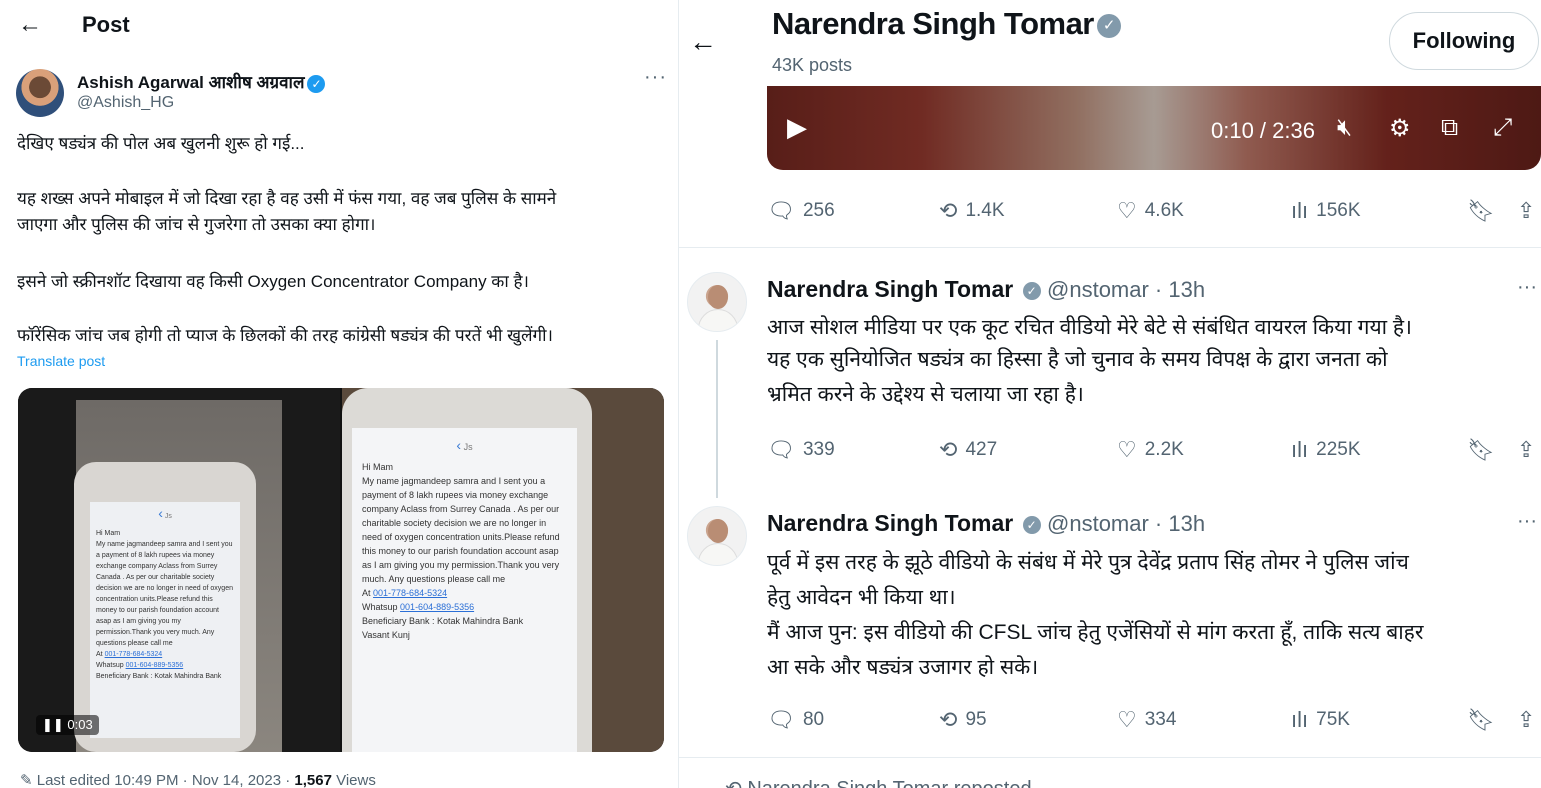 This screenshot has height=788, width=1541. What do you see at coordinates (1344, 128) in the screenshot?
I see `mute-icon: 🔇︎` at bounding box center [1344, 128].